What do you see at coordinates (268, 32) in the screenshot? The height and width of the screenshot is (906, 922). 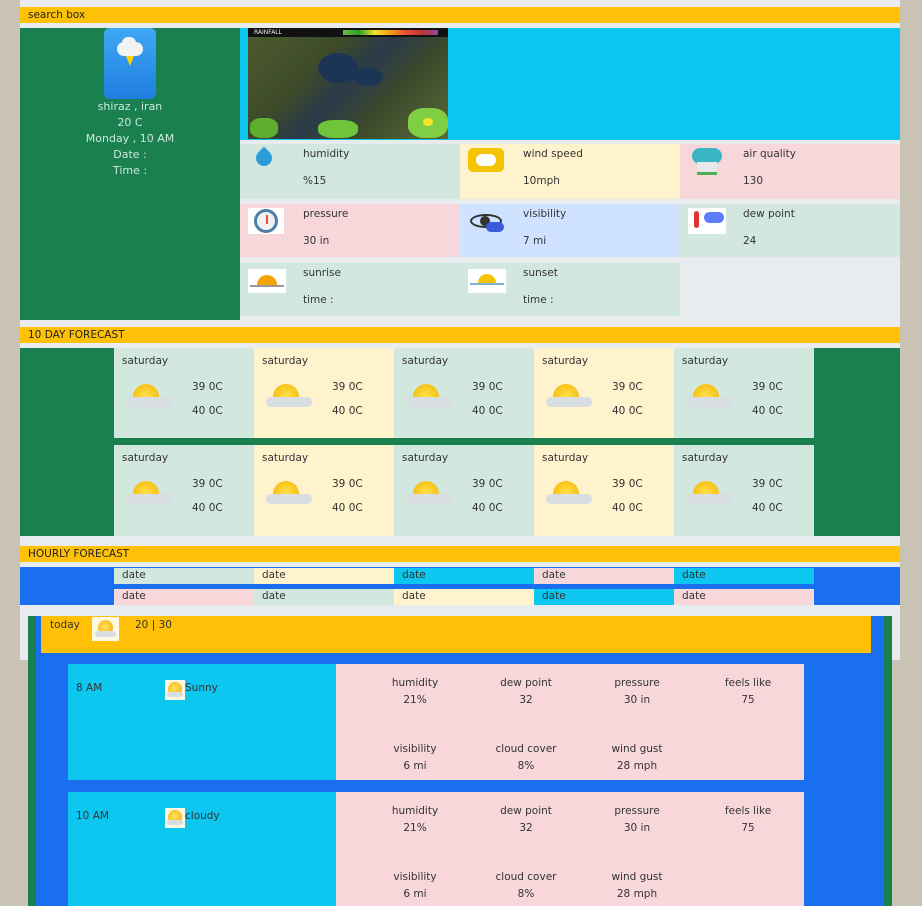 I see `map-title: RAINFALL` at bounding box center [268, 32].